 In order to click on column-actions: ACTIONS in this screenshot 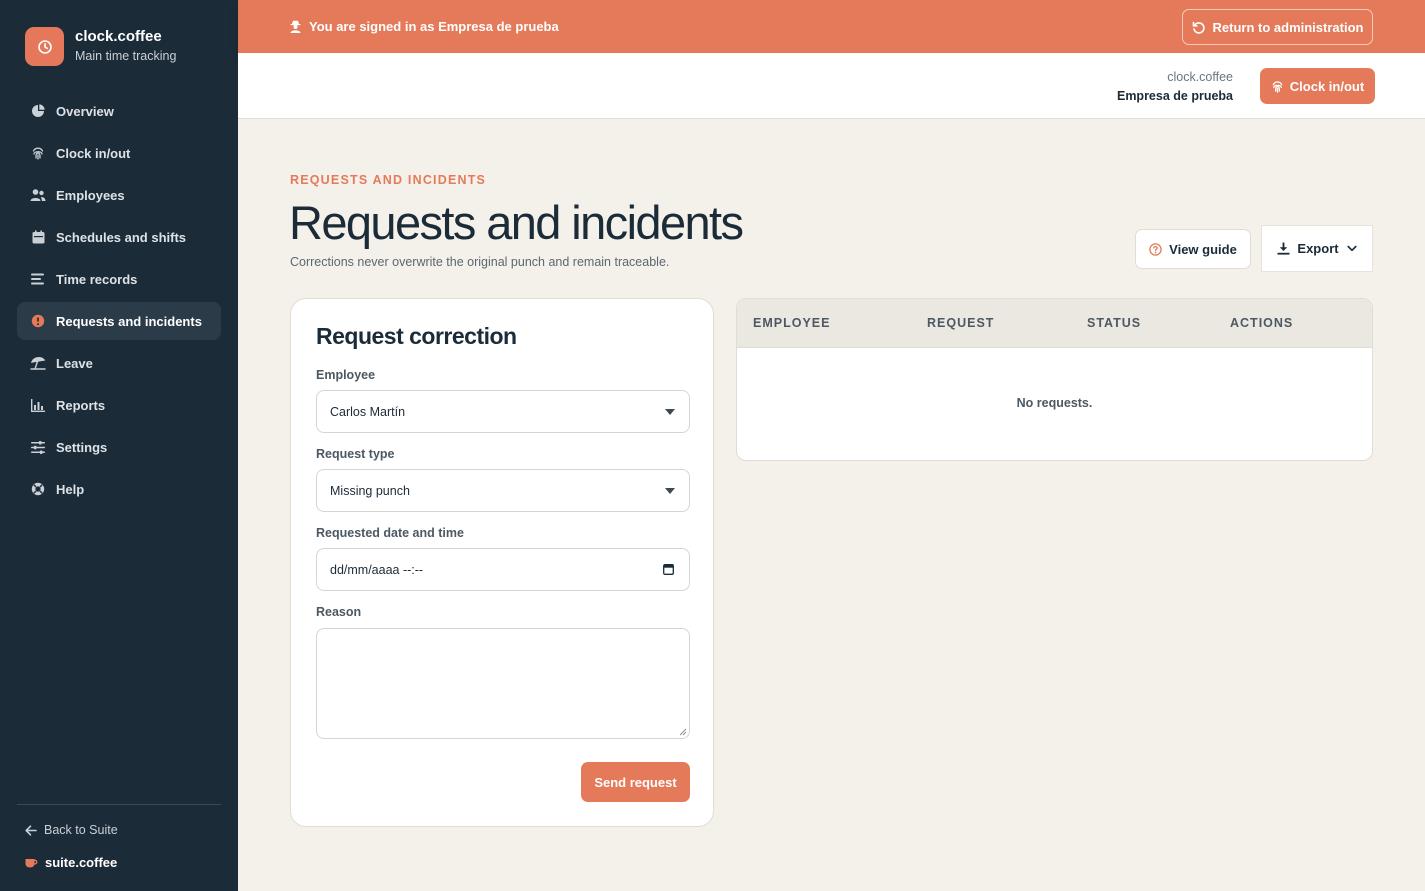, I will do `click(1262, 323)`.